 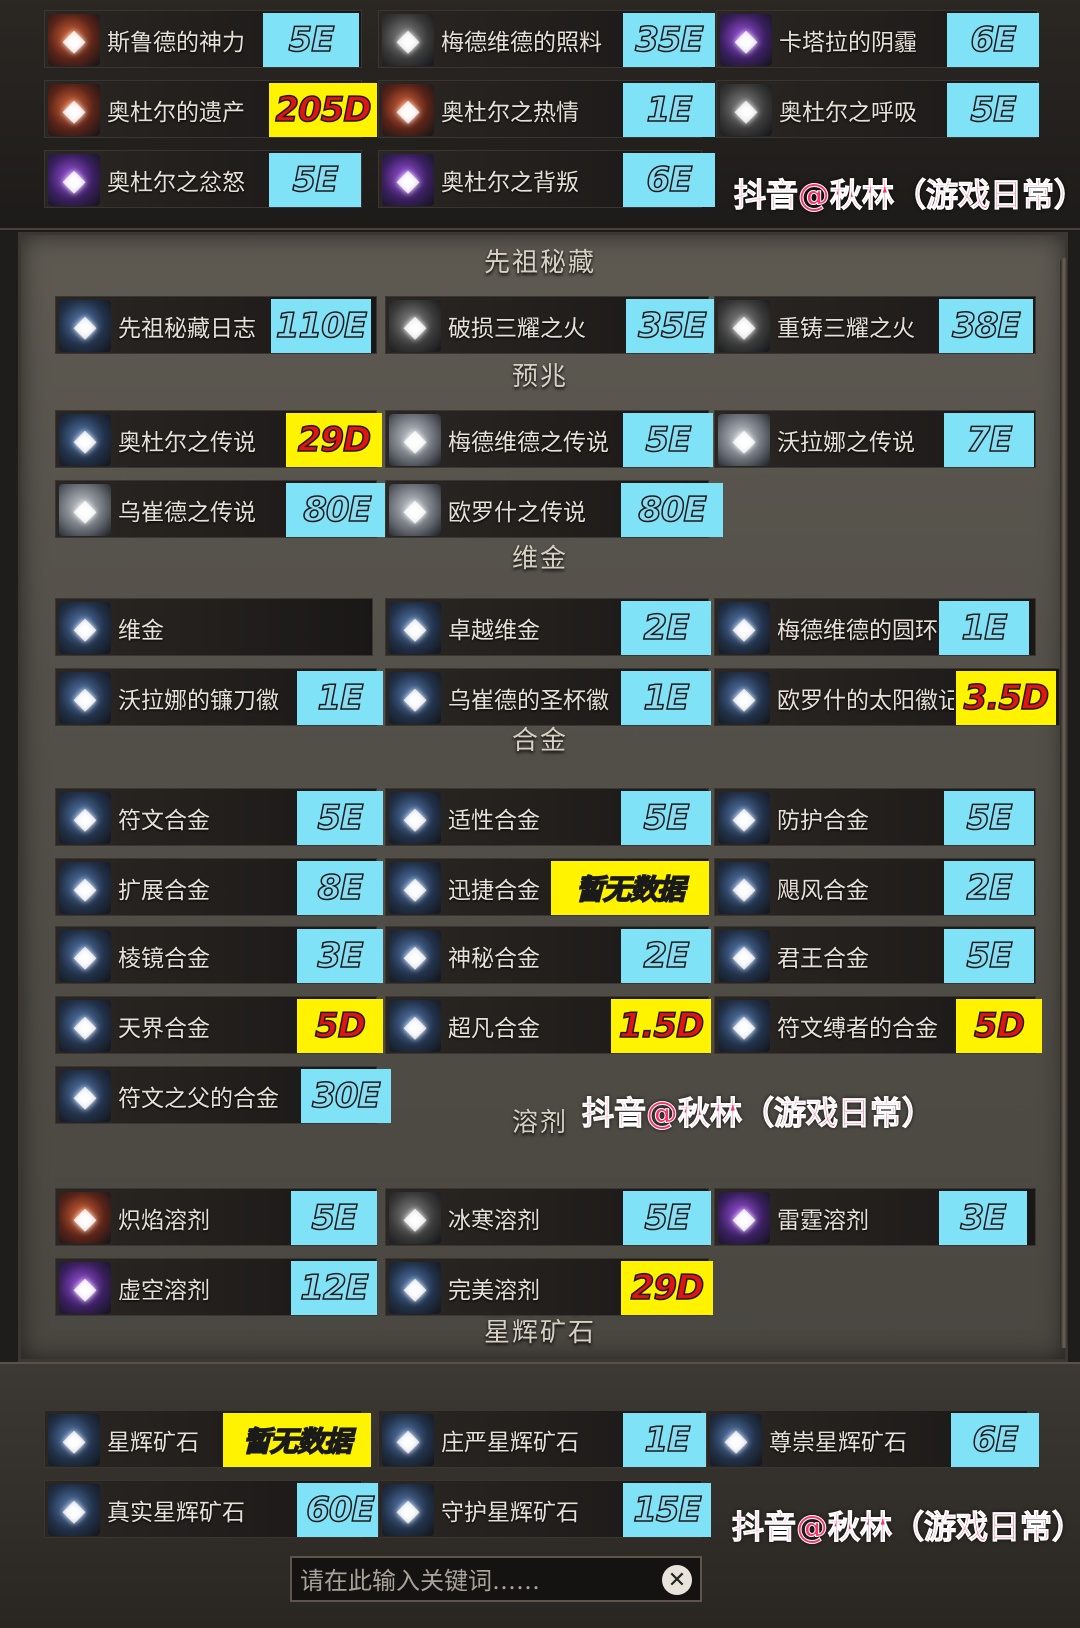 What do you see at coordinates (221, 509) in the screenshot?
I see `item-row: ◆ 乌崔德之传说 80E` at bounding box center [221, 509].